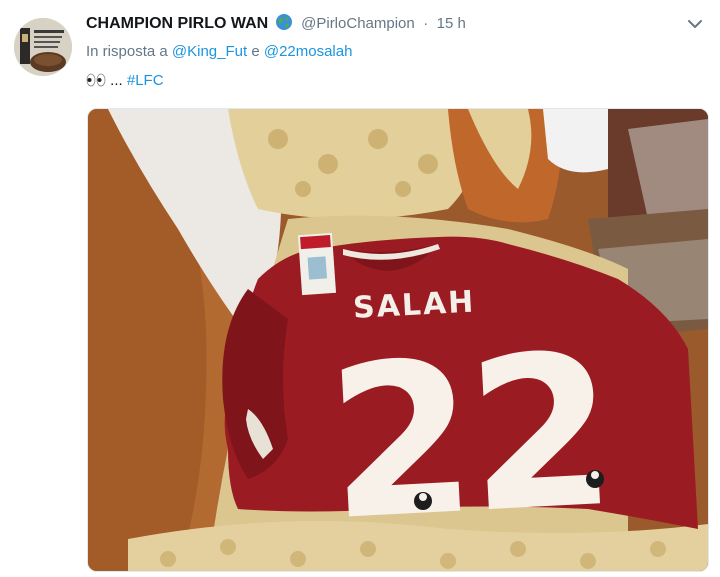 Image resolution: width=720 pixels, height=577 pixels. I want to click on globe-icon, so click(284, 24).